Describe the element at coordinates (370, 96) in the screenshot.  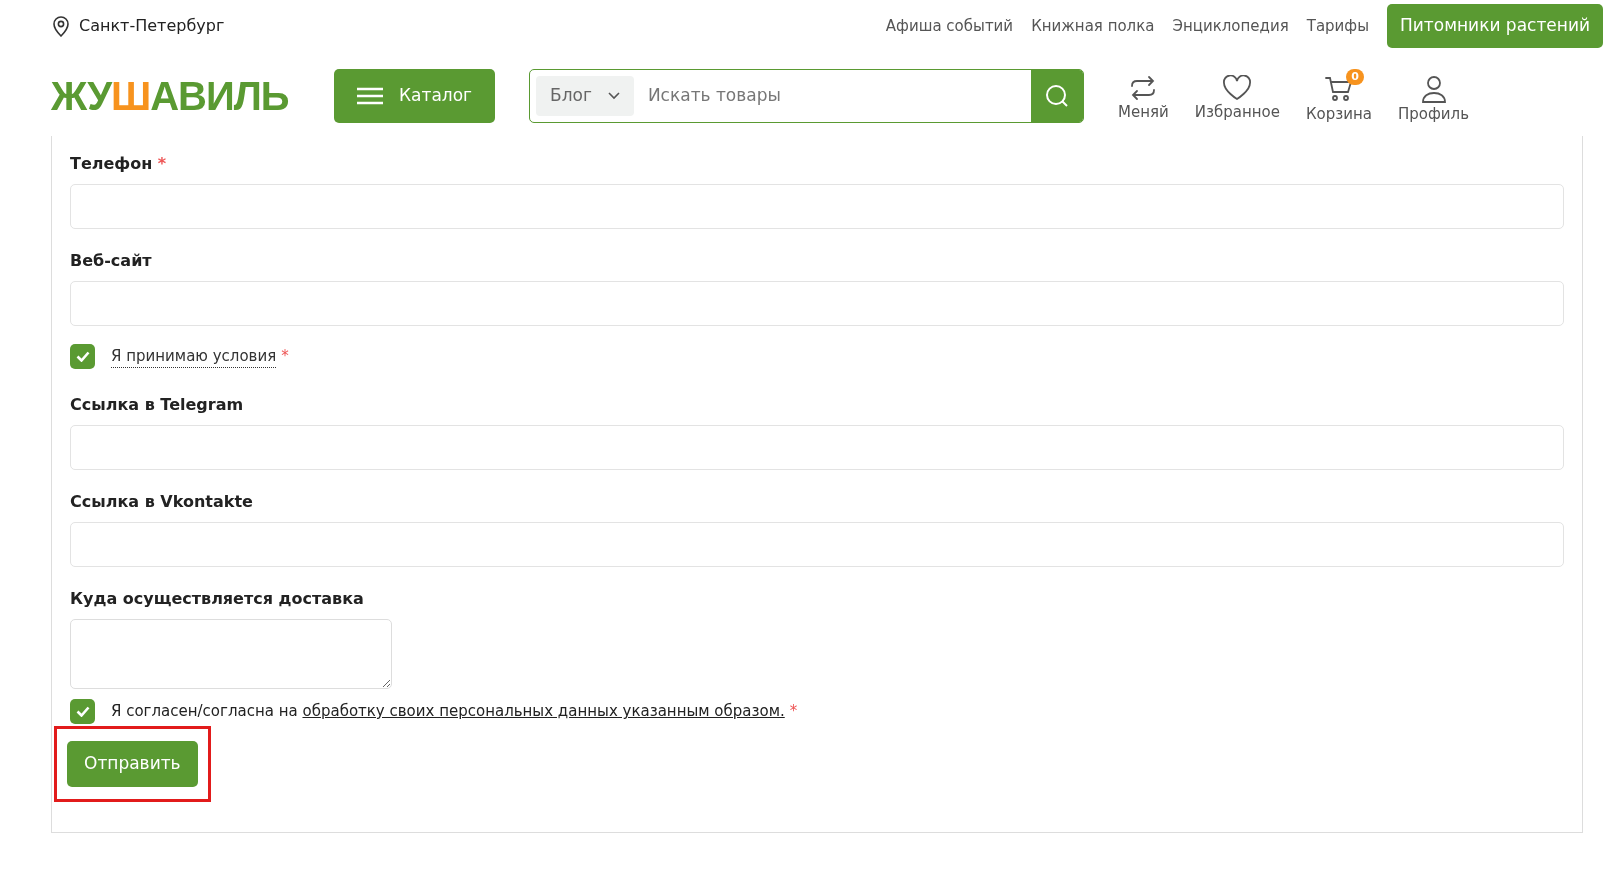
I see `menu-icon` at that location.